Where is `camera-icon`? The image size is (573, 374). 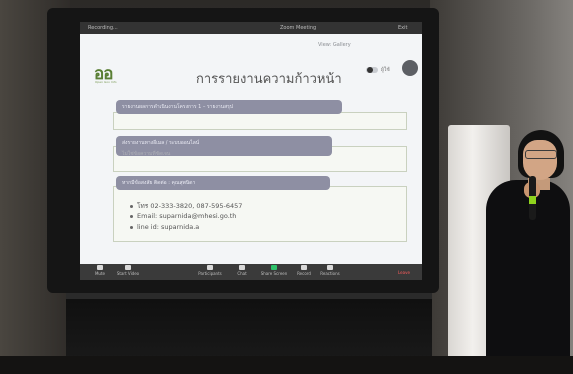 camera-icon is located at coordinates (128, 267).